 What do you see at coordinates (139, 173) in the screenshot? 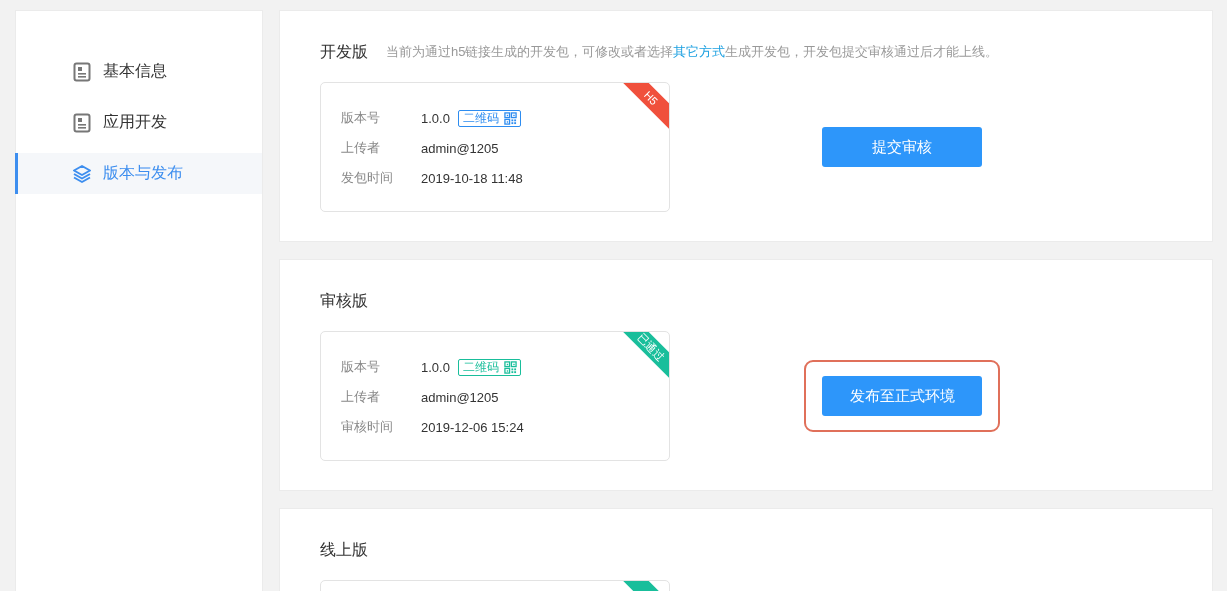
I see `sidebar-item: 版本与发布` at bounding box center [139, 173].